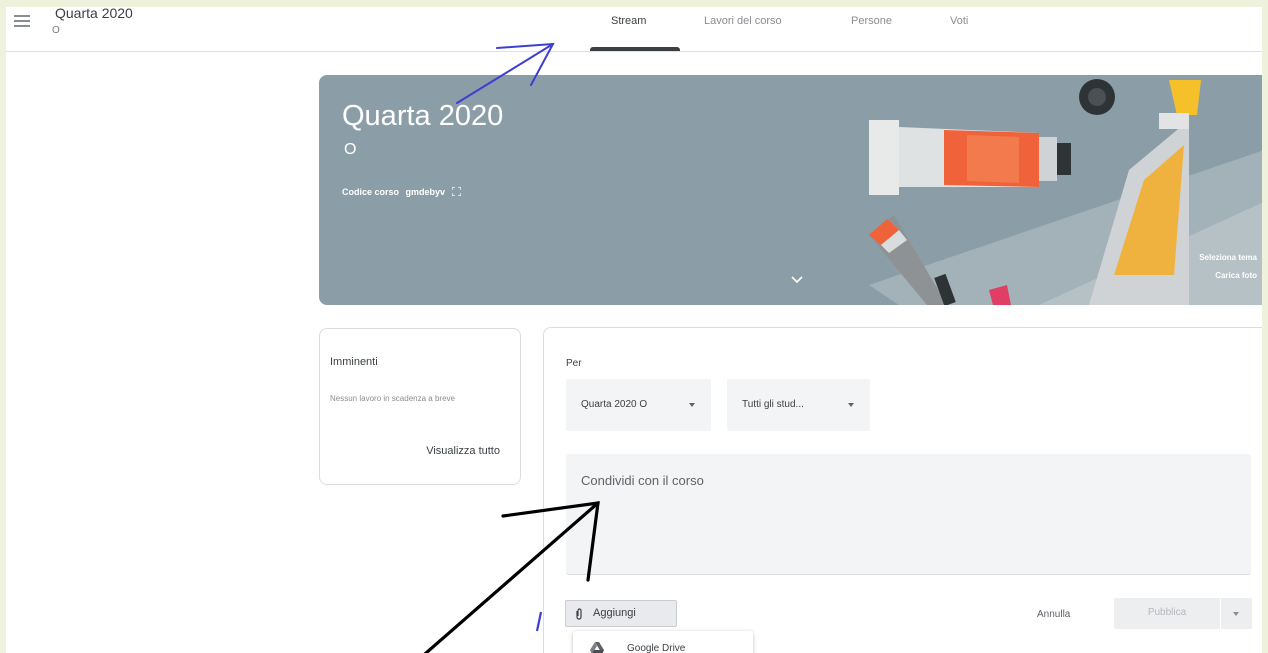 Image resolution: width=1268 pixels, height=653 pixels. I want to click on banner-illustration, so click(1065, 192).